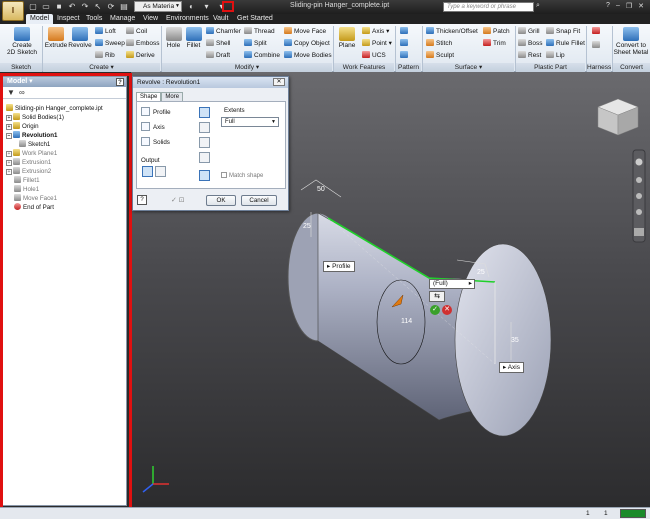 This screenshot has width=650, height=519. What do you see at coordinates (111, 6) in the screenshot?
I see `update-icon: ⟳` at bounding box center [111, 6].